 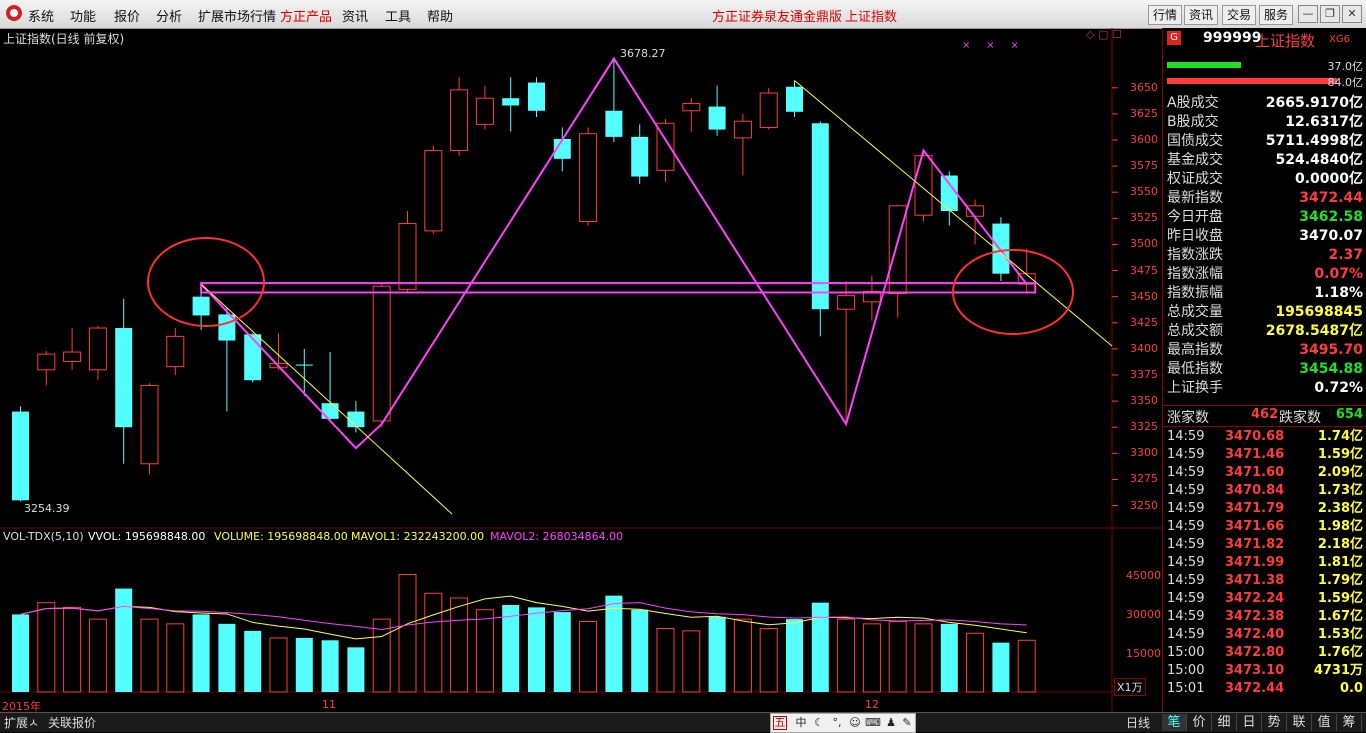 What do you see at coordinates (1239, 15) in the screenshot?
I see `trade-button: 交易` at bounding box center [1239, 15].